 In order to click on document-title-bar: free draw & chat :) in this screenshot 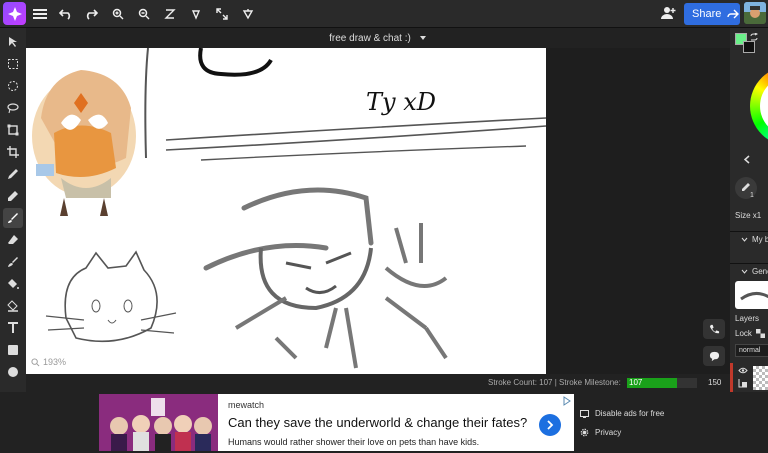, I will do `click(378, 38)`.